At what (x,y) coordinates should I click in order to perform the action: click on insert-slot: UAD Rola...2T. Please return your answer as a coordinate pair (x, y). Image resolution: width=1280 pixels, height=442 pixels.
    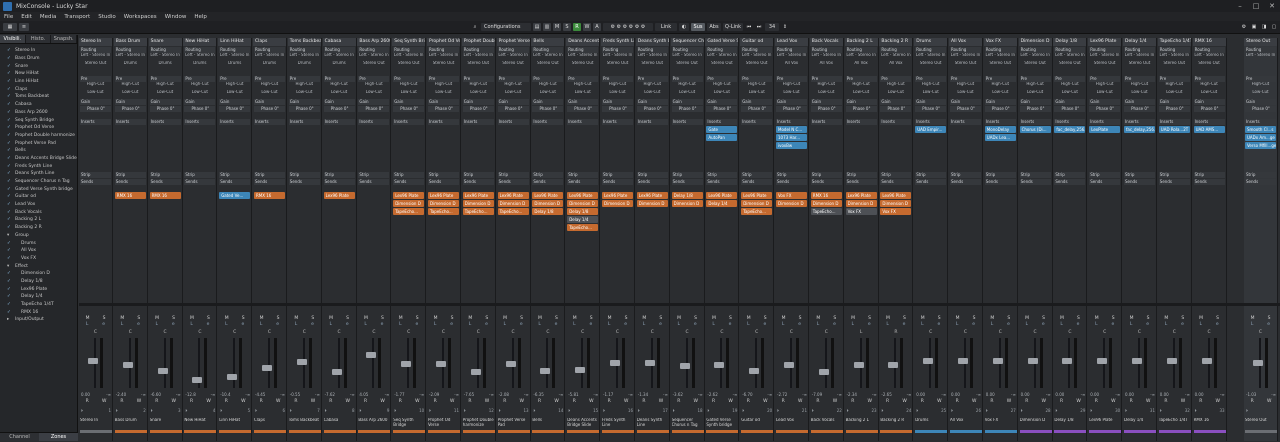
    Looking at the image, I should click on (1174, 129).